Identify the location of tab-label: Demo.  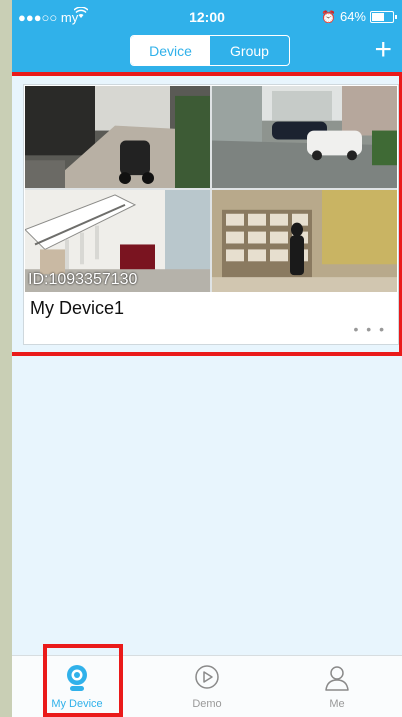
(207, 704).